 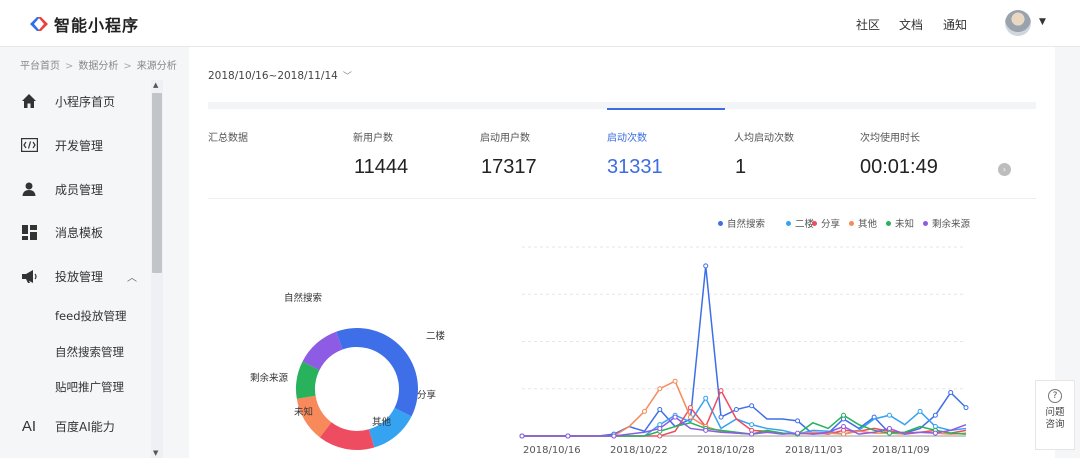 I want to click on chevron-down-icon: ﹀, so click(x=347, y=77).